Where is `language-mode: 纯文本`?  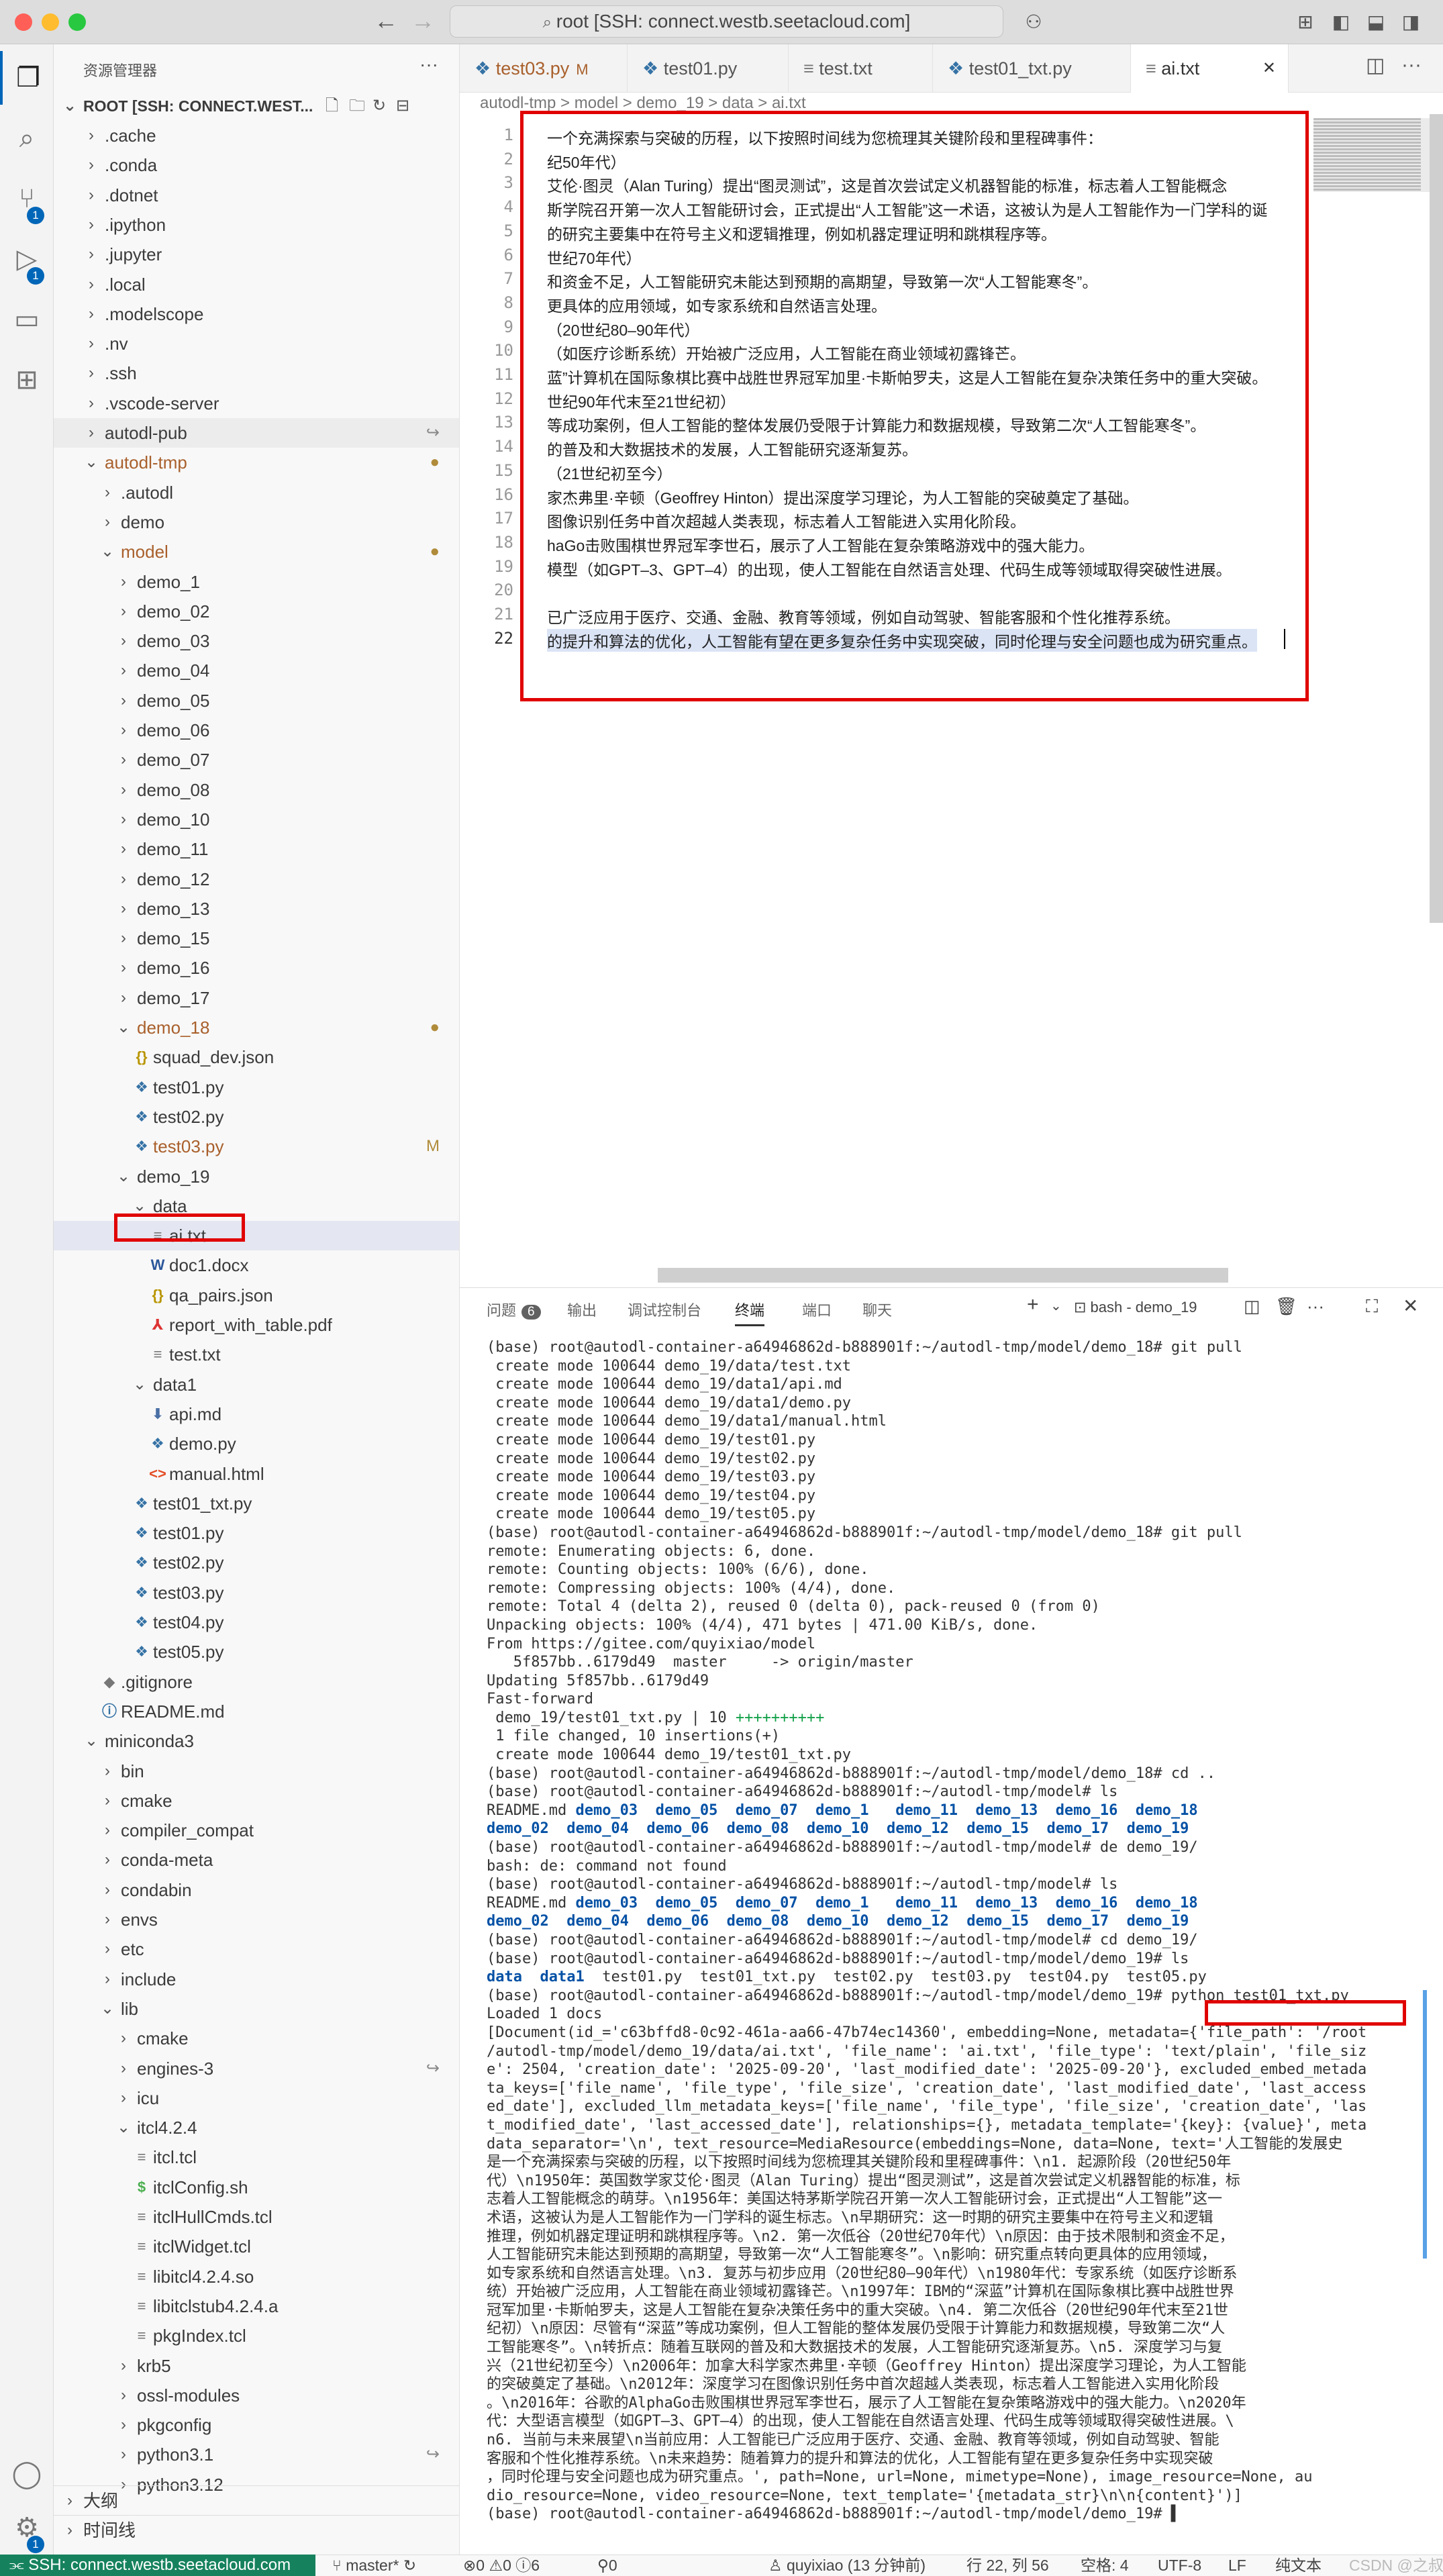
language-mode: 纯文本 is located at coordinates (1298, 2565).